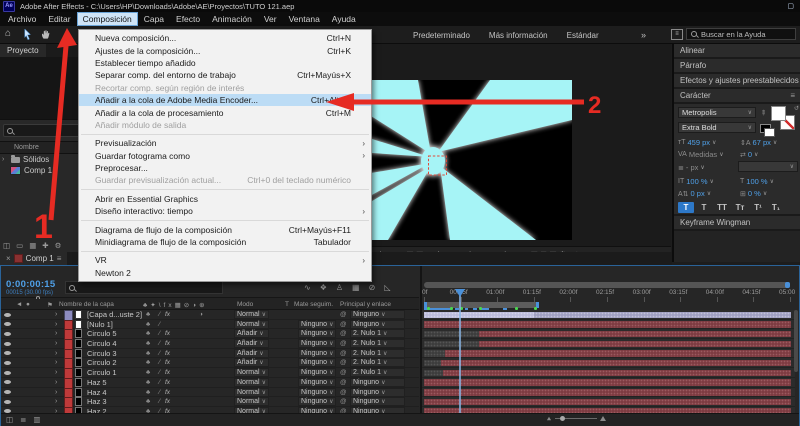 This screenshot has height=426, width=800. I want to click on tab-proyecto: Proyecto, so click(23, 50).